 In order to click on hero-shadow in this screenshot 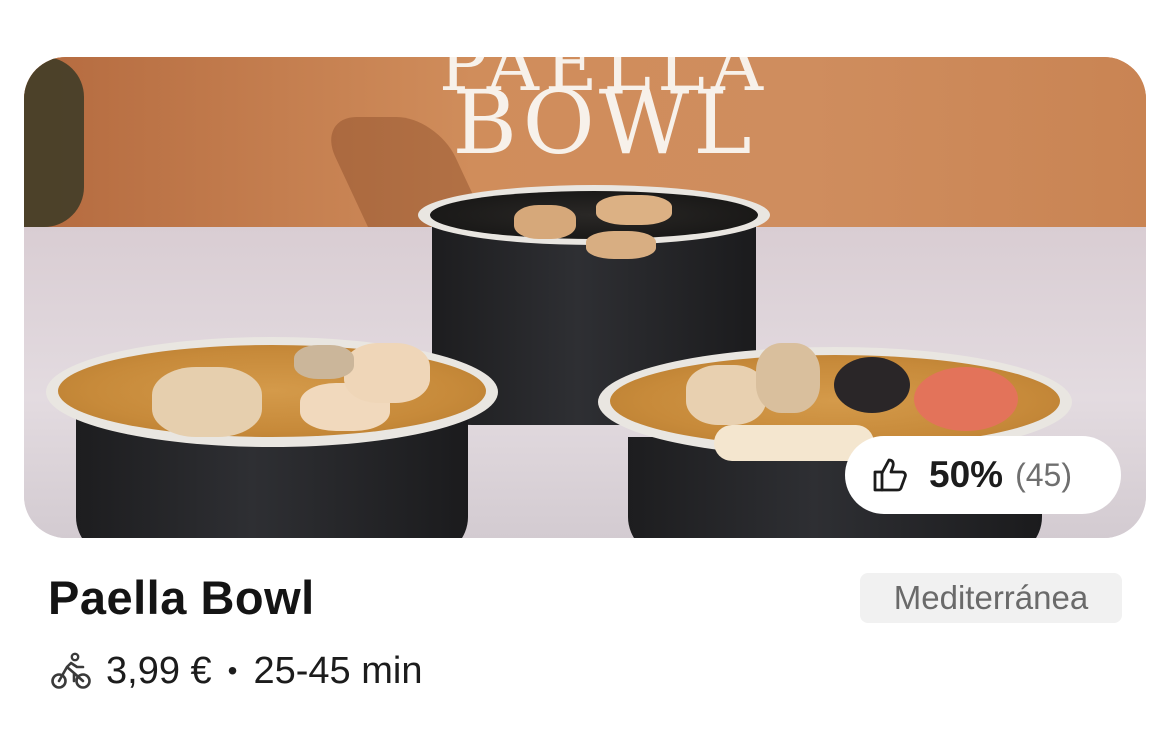, I will do `click(54, 142)`.